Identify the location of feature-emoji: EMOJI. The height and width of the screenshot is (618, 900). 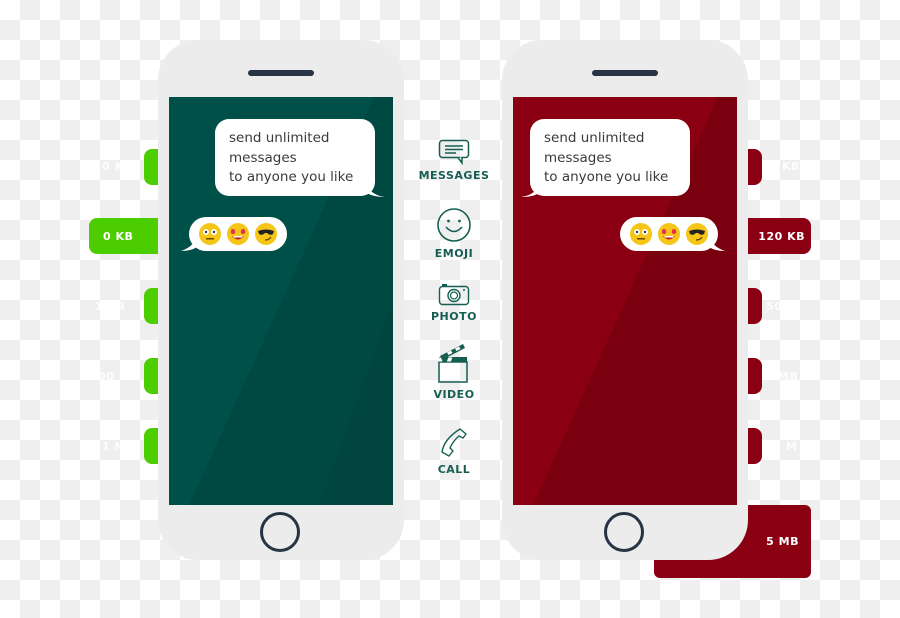
(454, 233).